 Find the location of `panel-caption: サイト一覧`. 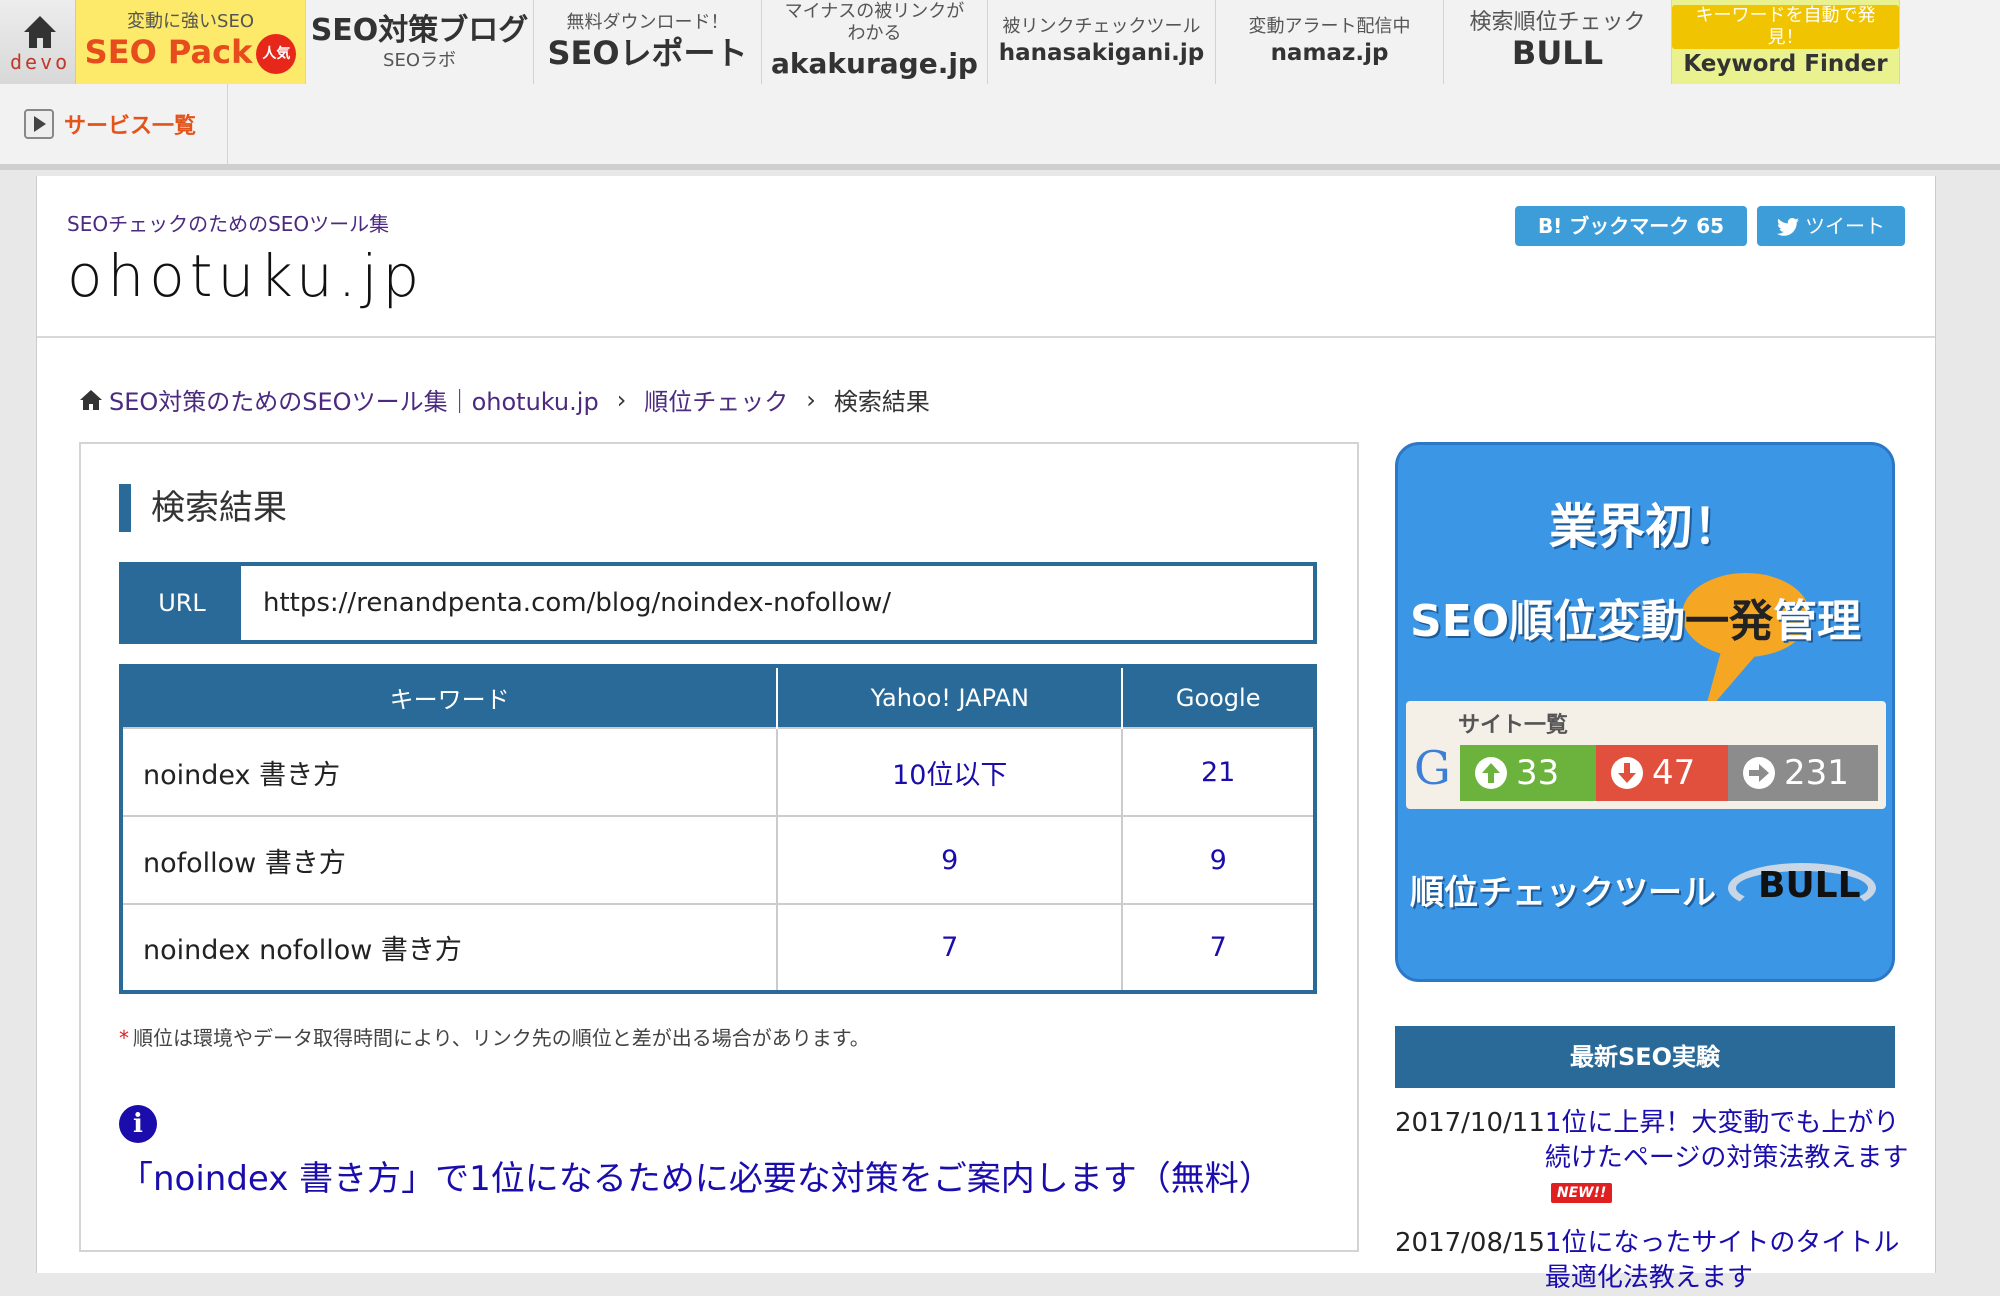

panel-caption: サイト一覧 is located at coordinates (1513, 725).